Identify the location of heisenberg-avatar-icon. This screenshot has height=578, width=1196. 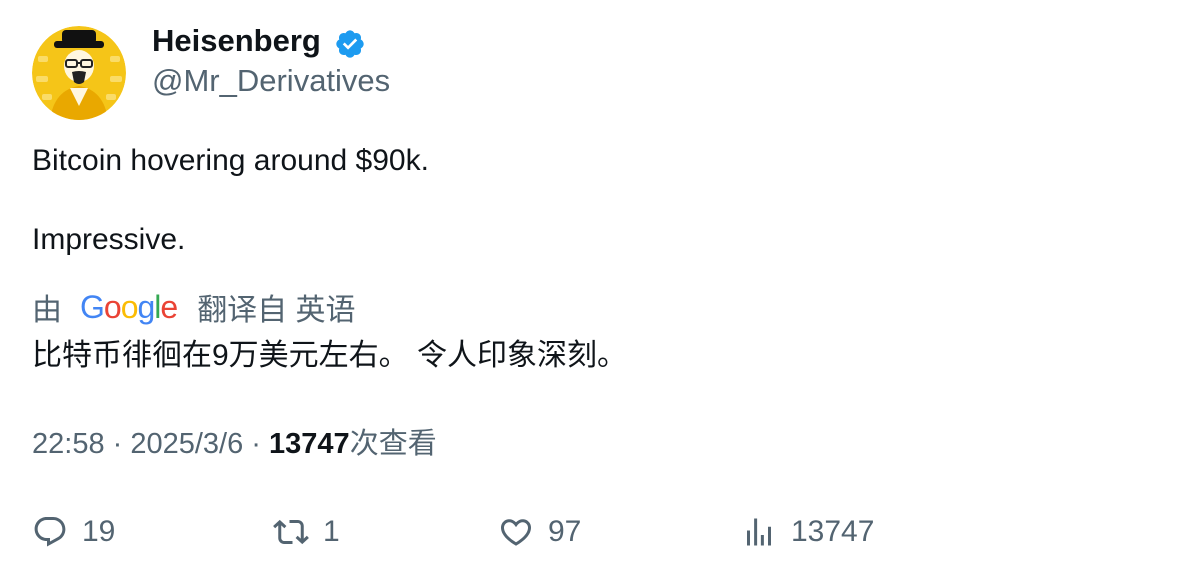
(79, 73).